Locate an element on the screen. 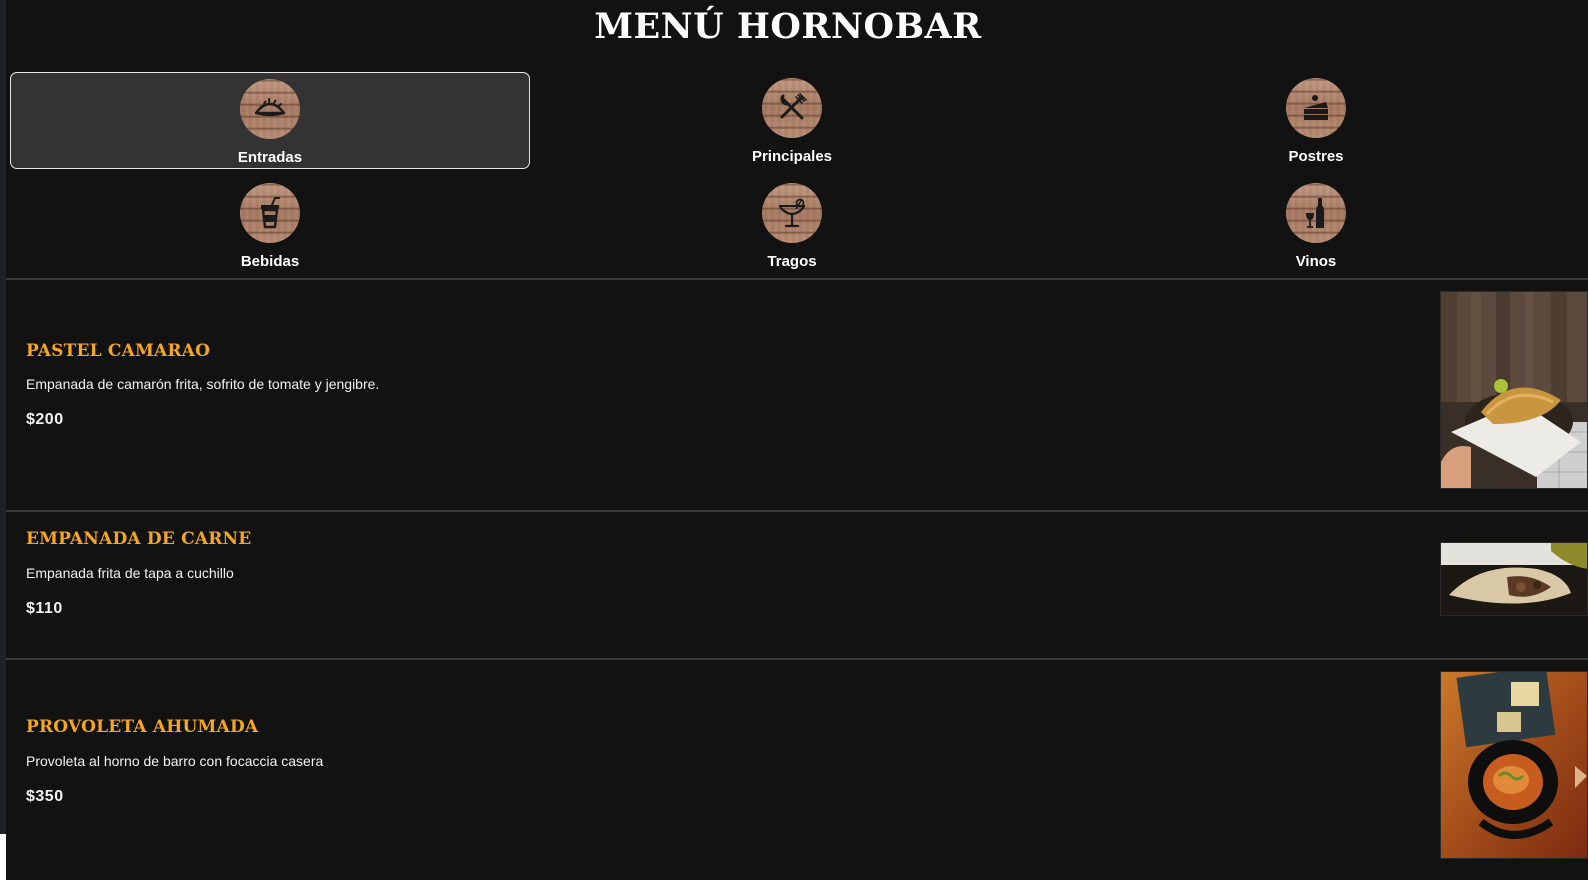 This screenshot has width=1588, height=880. cocktail-glass-icon is located at coordinates (792, 213).